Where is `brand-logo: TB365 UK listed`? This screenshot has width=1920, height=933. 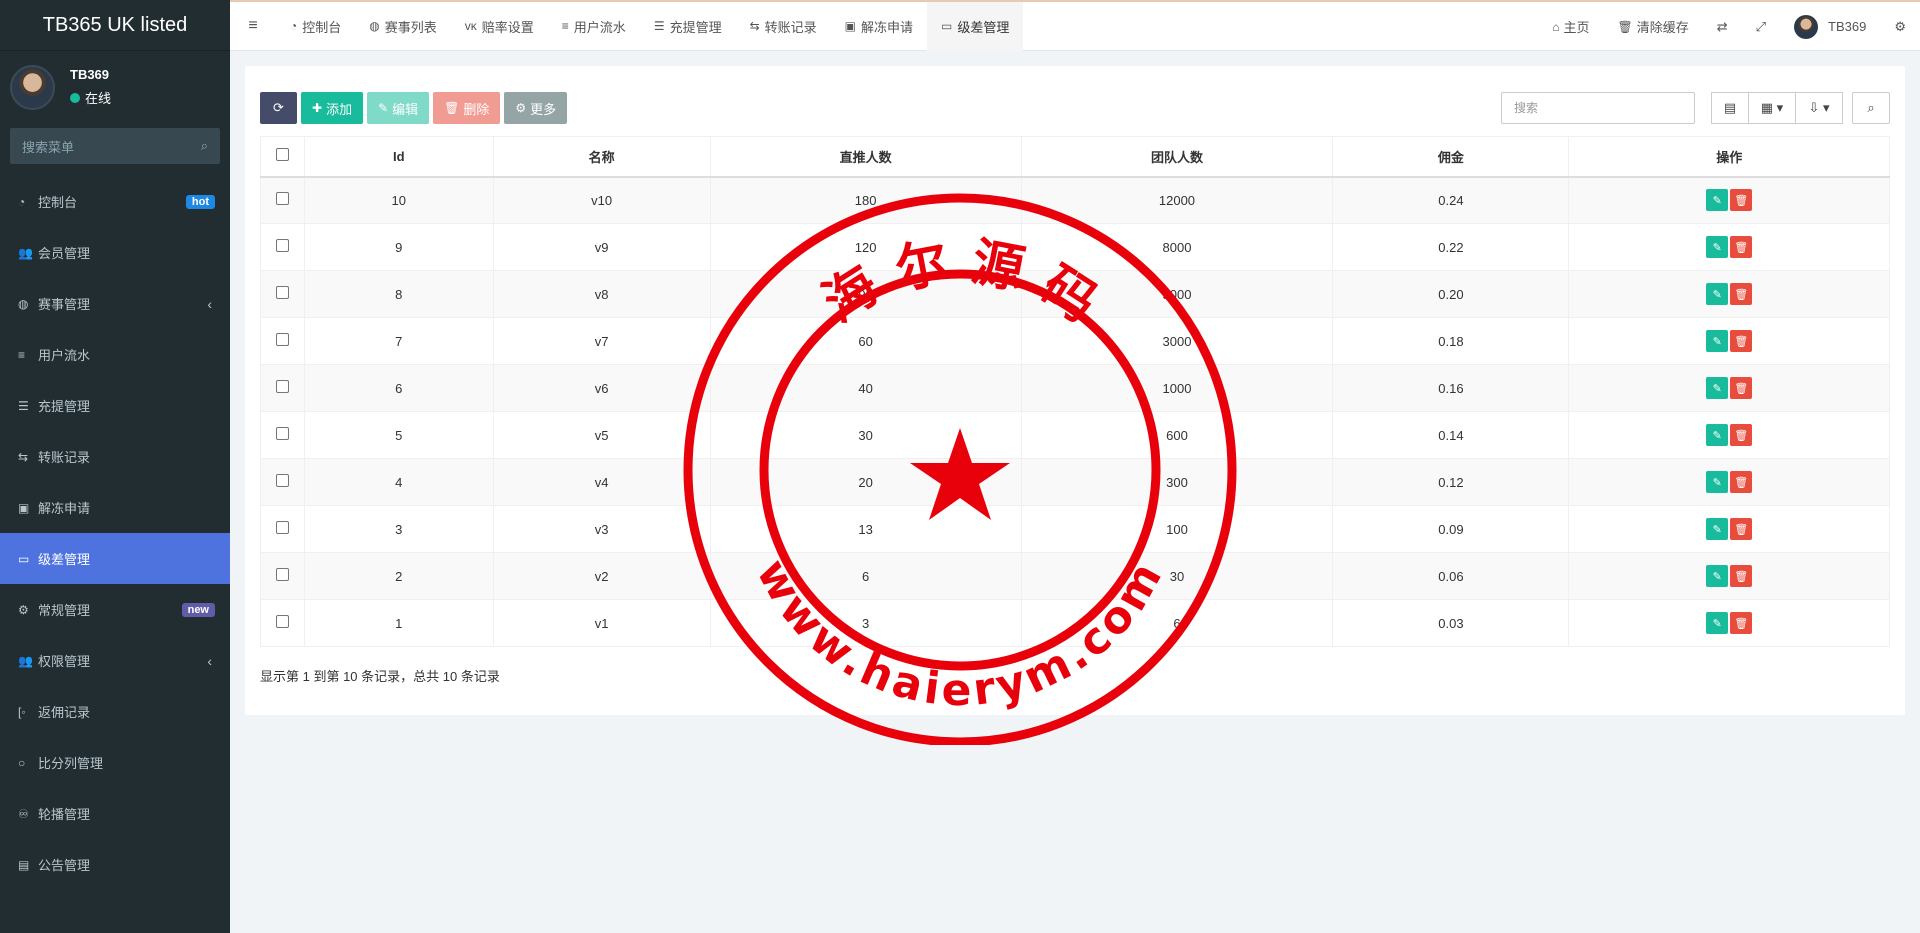
brand-logo: TB365 UK listed is located at coordinates (115, 25).